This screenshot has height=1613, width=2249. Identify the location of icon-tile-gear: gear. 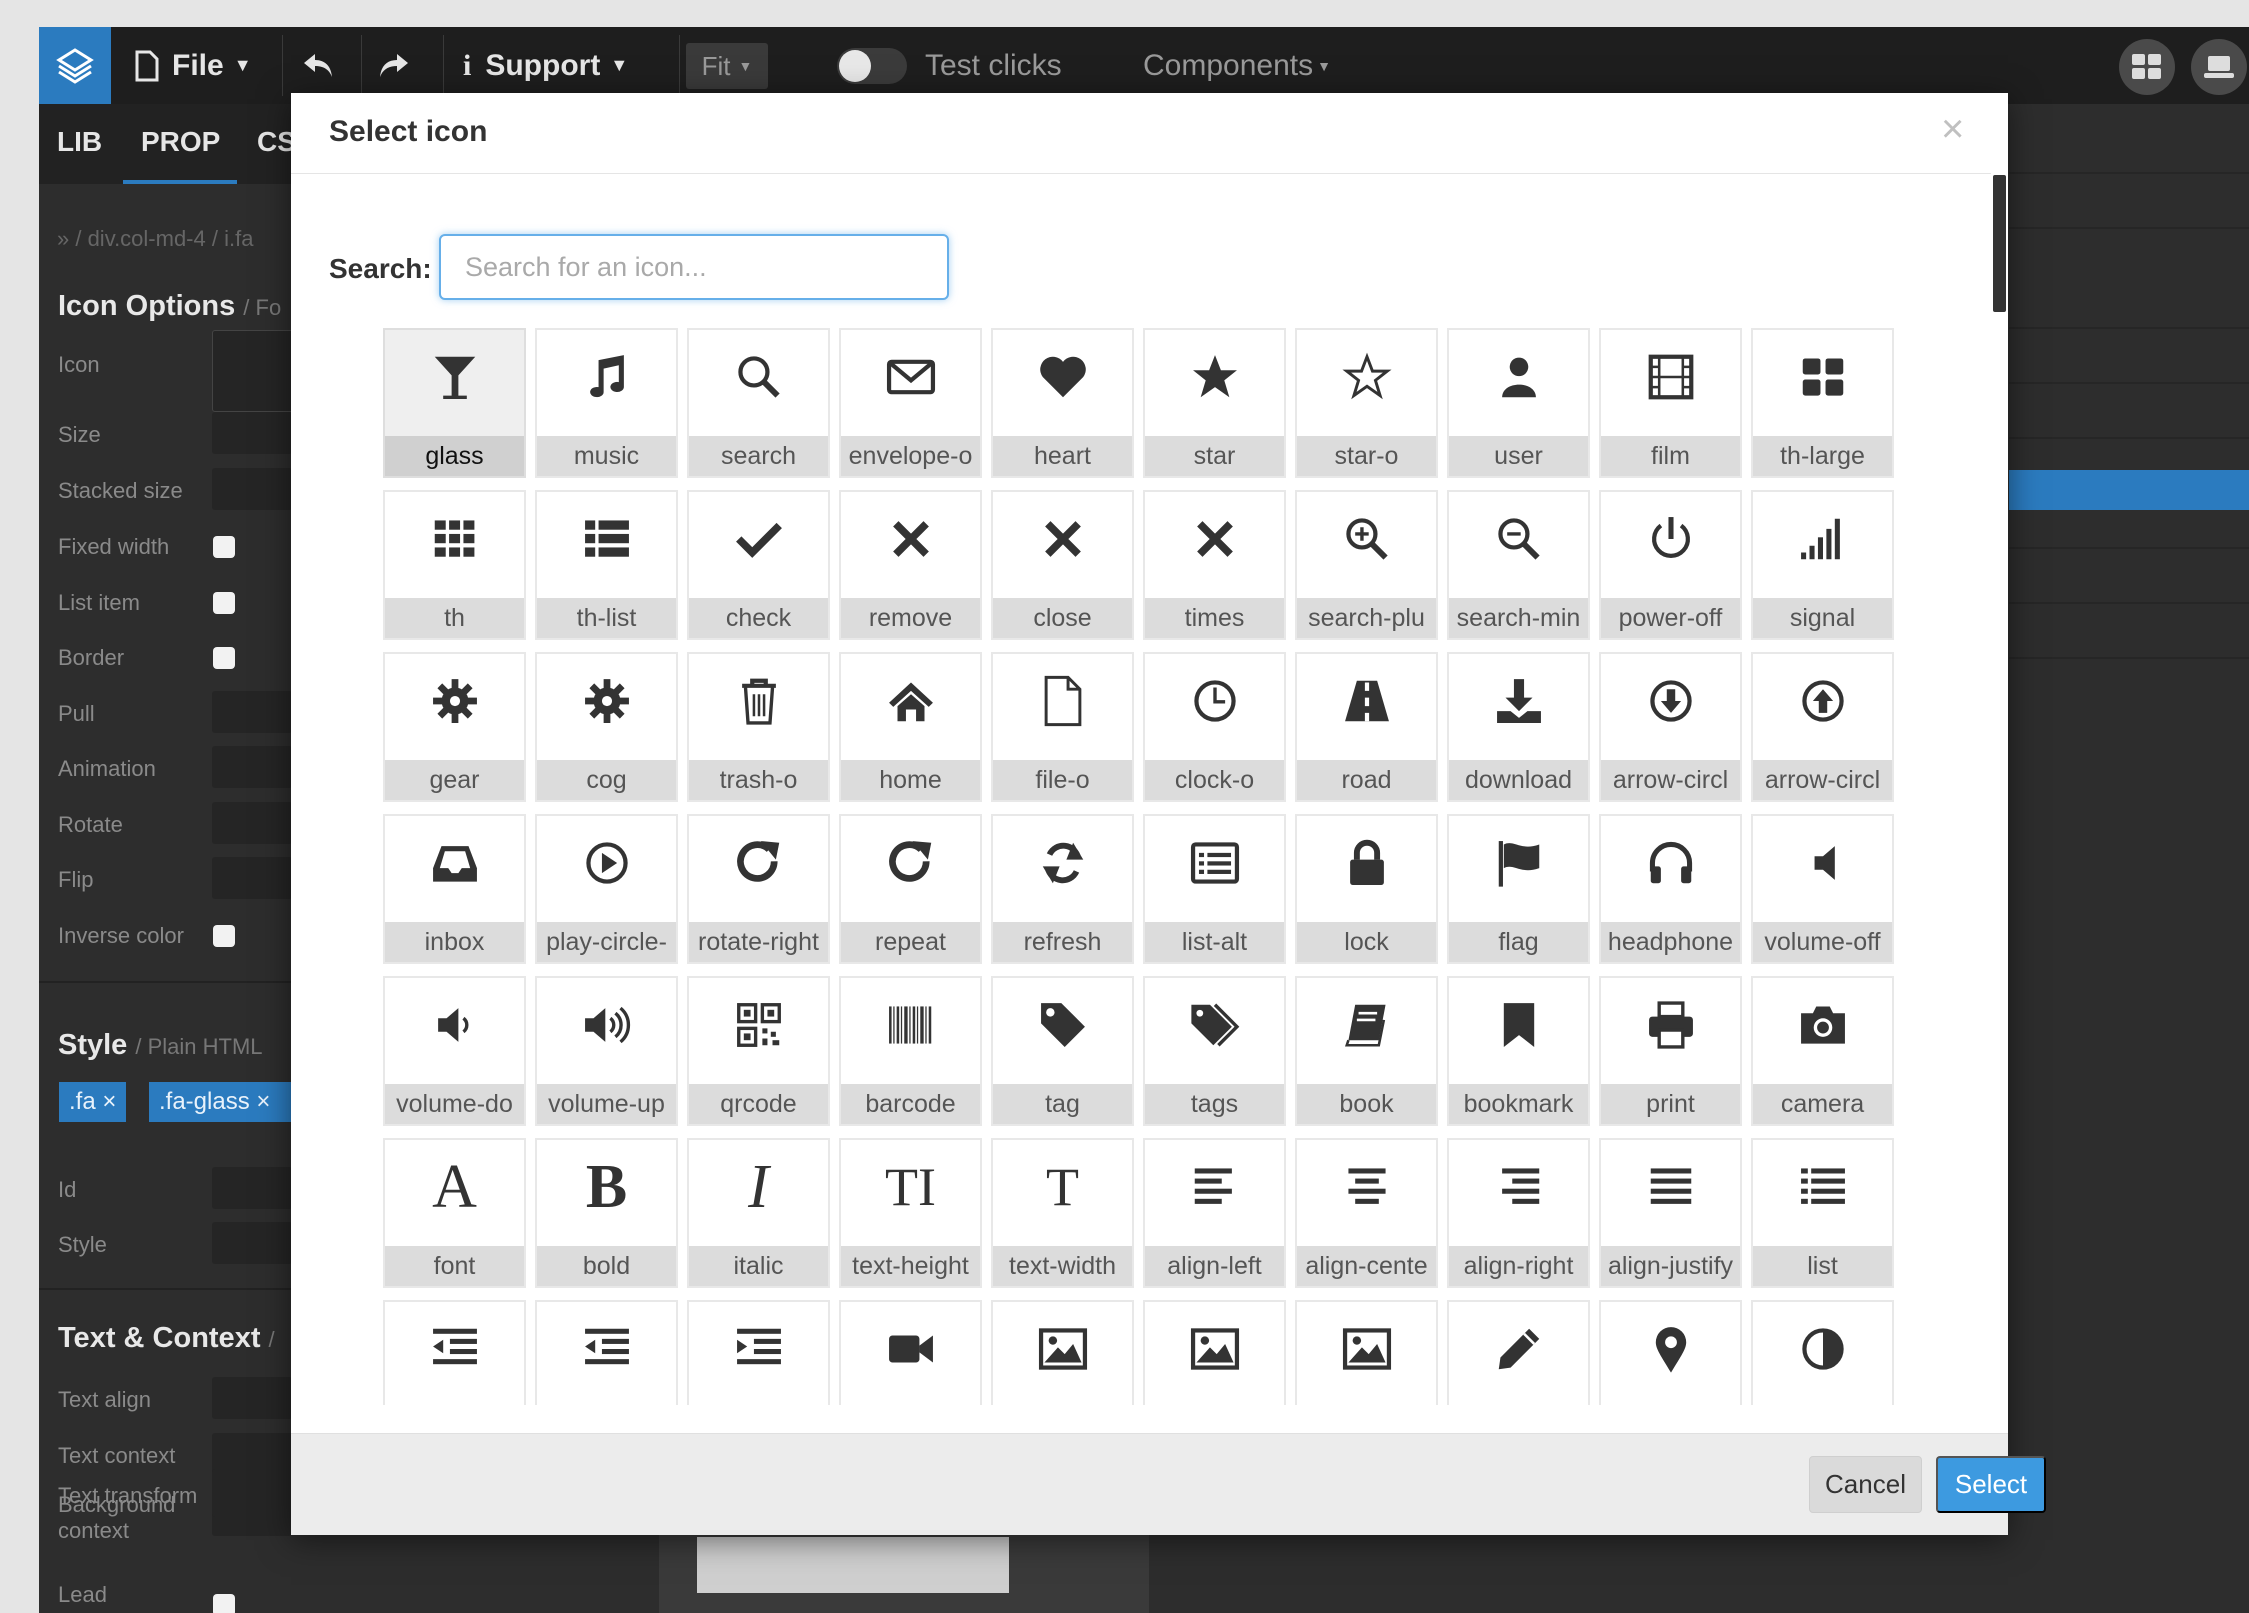
(454, 727).